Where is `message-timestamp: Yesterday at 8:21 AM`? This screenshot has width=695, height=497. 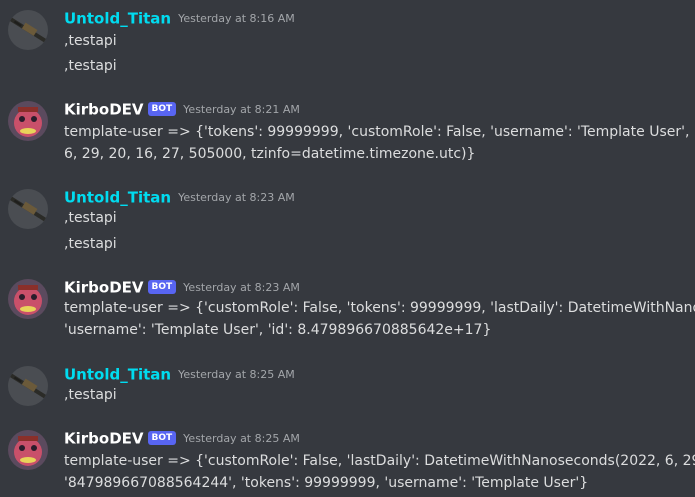 message-timestamp: Yesterday at 8:21 AM is located at coordinates (241, 109).